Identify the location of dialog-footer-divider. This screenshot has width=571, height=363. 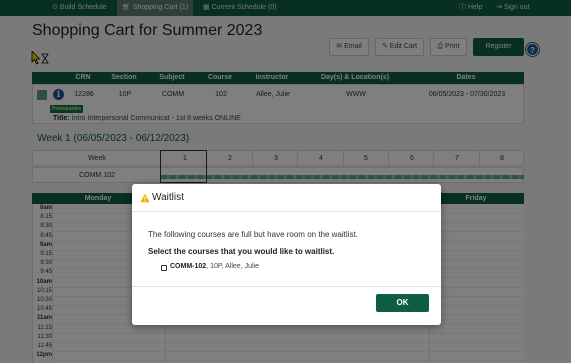
(286, 286).